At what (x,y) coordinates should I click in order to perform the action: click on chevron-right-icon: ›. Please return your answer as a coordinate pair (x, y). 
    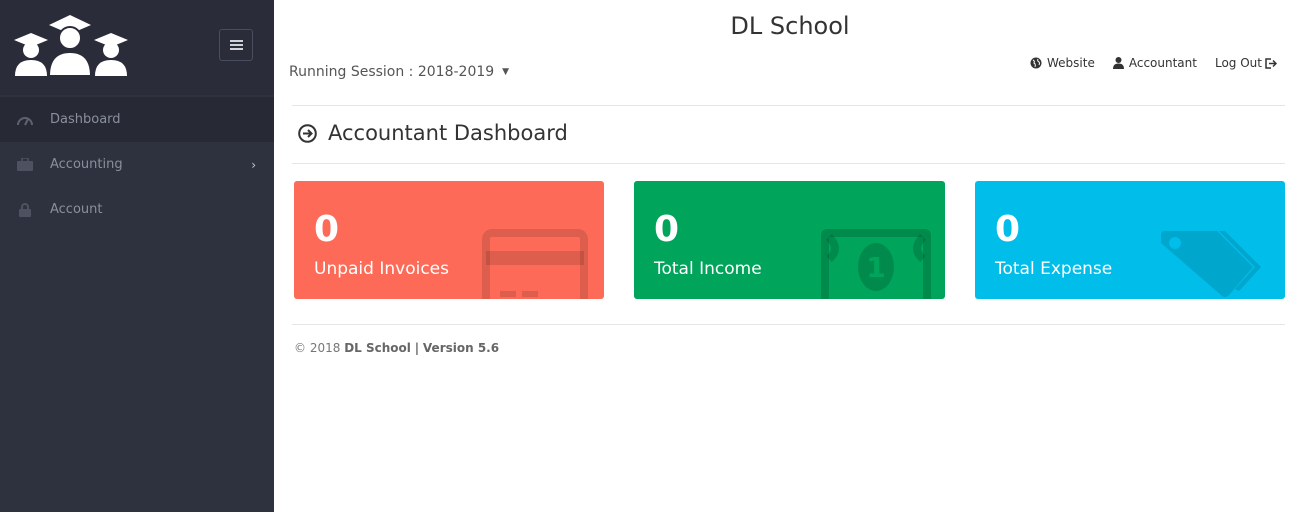
    Looking at the image, I should click on (253, 164).